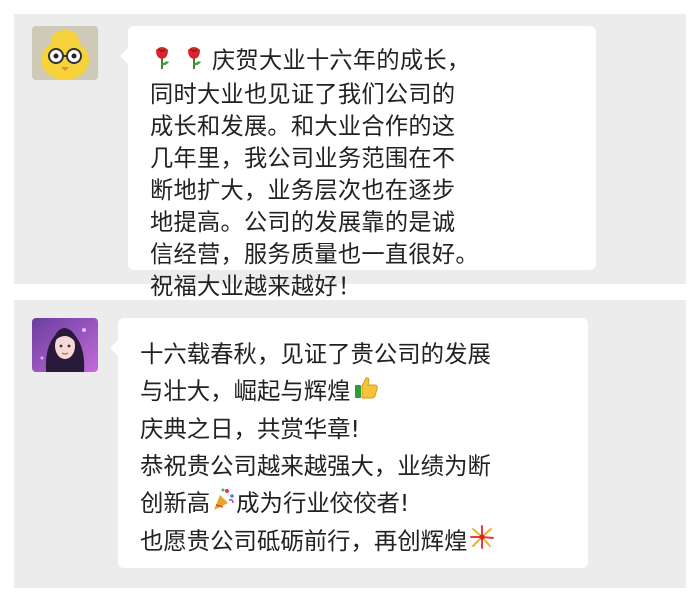 The height and width of the screenshot is (601, 700). I want to click on message-line: 几年里，我公司业务范围在不, so click(303, 158).